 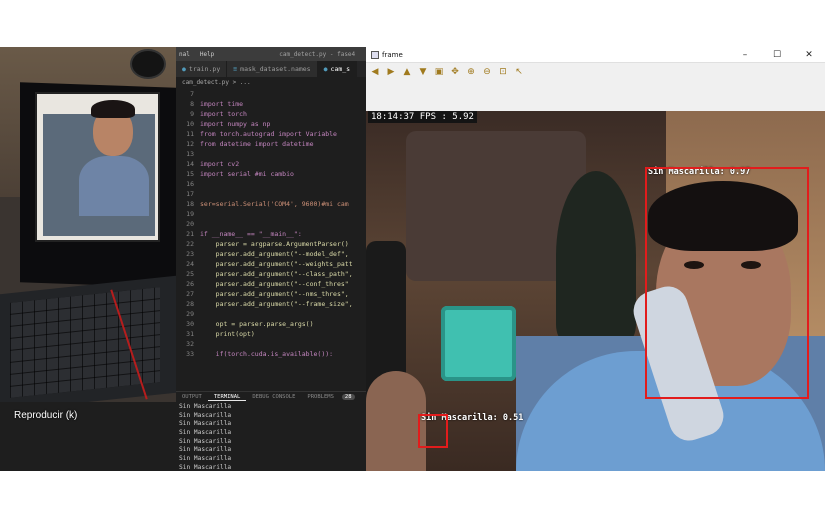 I want to click on laptop-scene, so click(x=88, y=224).